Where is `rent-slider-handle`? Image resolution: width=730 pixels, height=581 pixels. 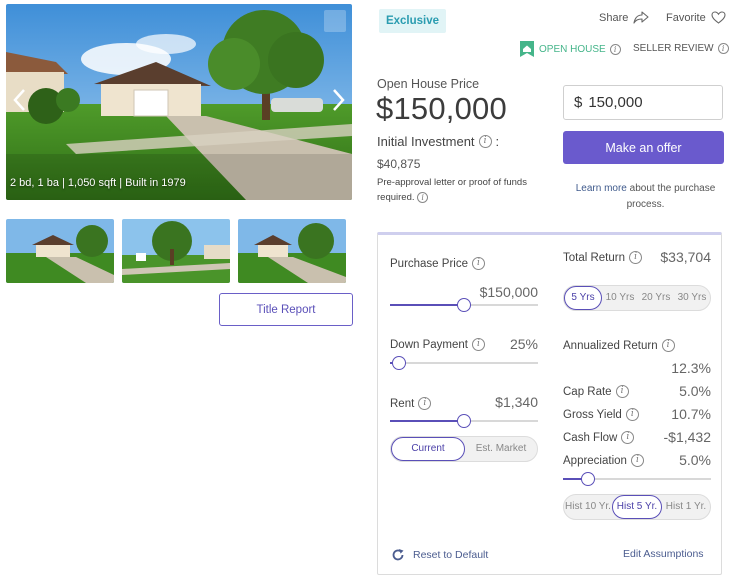 rent-slider-handle is located at coordinates (464, 421).